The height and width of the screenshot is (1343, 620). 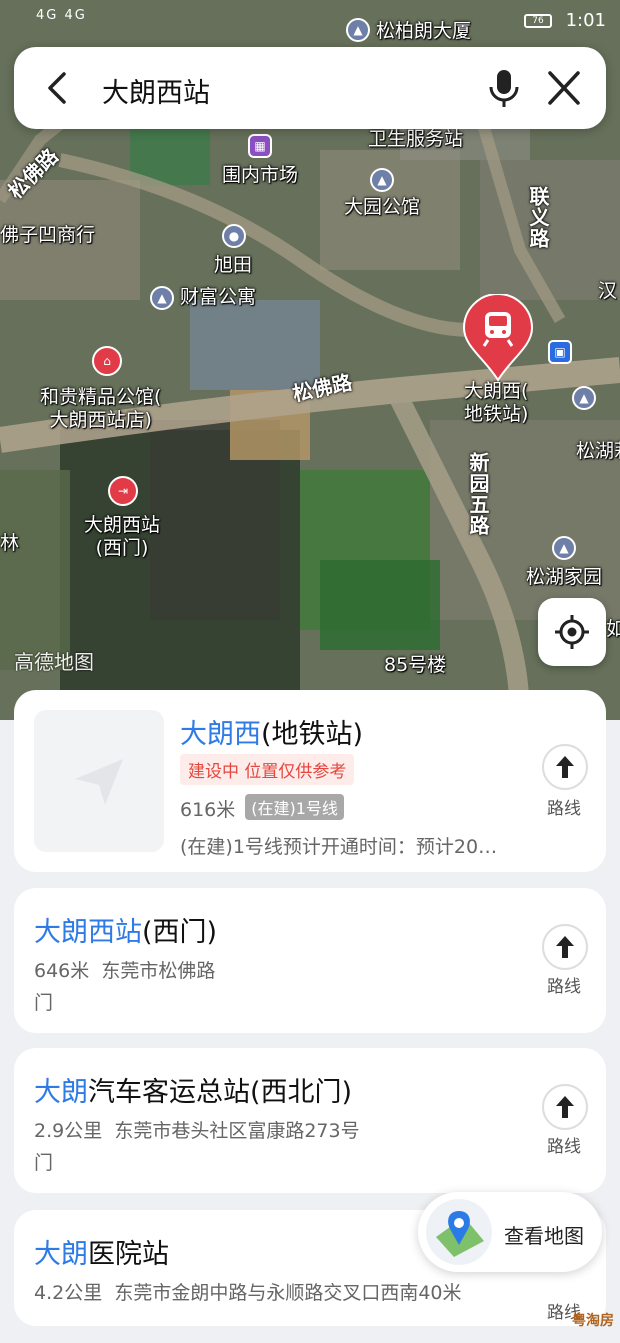 I want to click on construction-warning-badge: 建设中 位置仅供参考, so click(x=267, y=769).